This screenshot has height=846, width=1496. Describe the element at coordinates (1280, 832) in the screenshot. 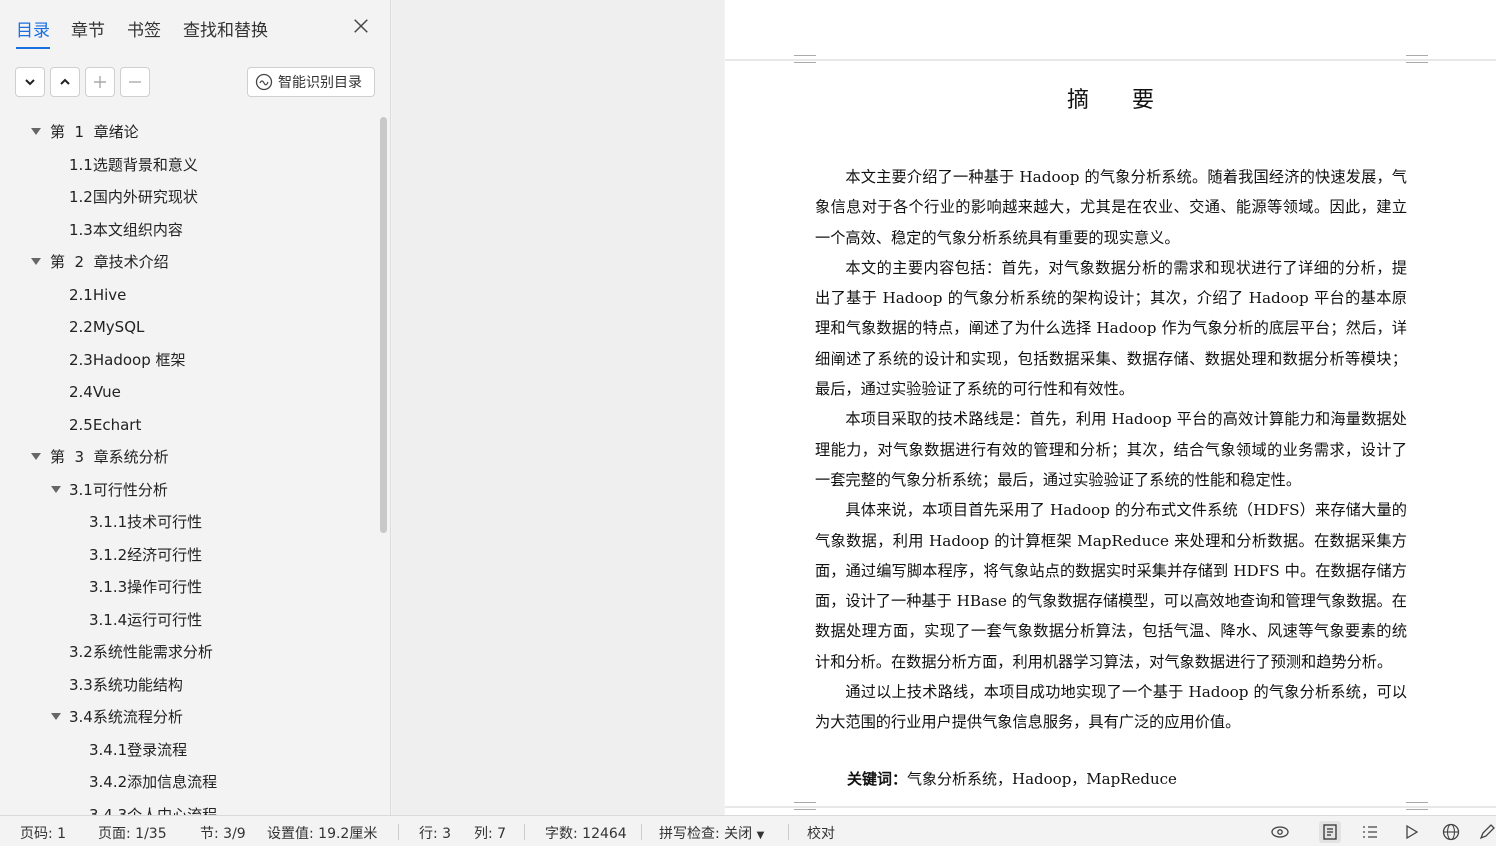

I see `eye-icon` at that location.